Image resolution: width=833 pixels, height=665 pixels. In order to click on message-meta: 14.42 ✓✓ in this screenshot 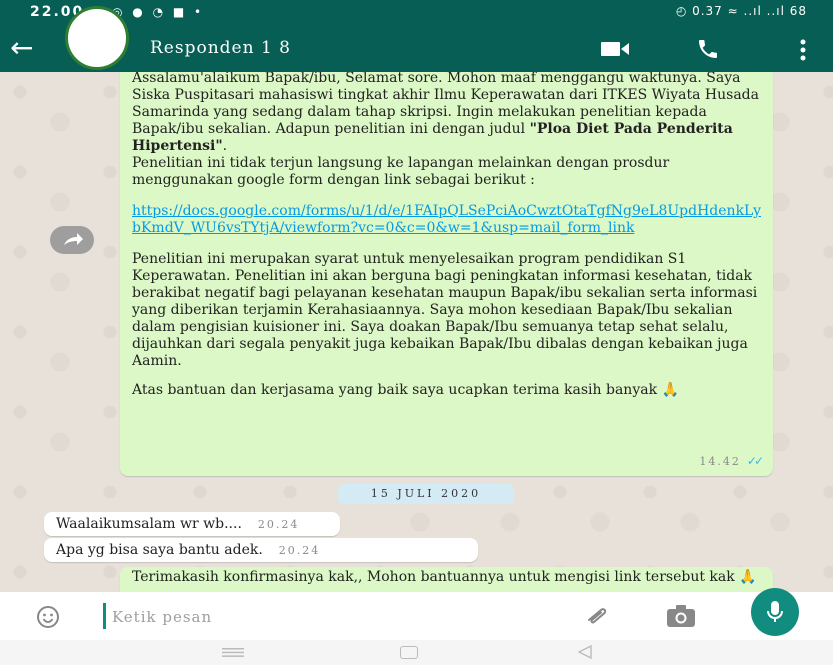, I will do `click(731, 461)`.